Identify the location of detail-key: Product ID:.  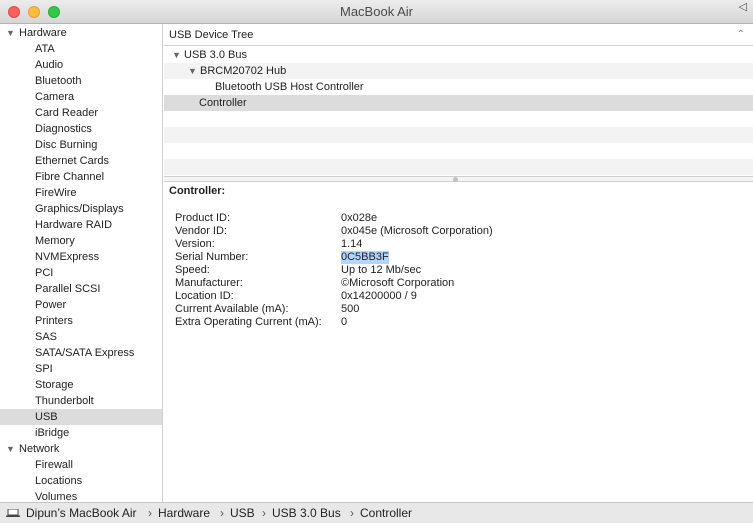
(203, 218).